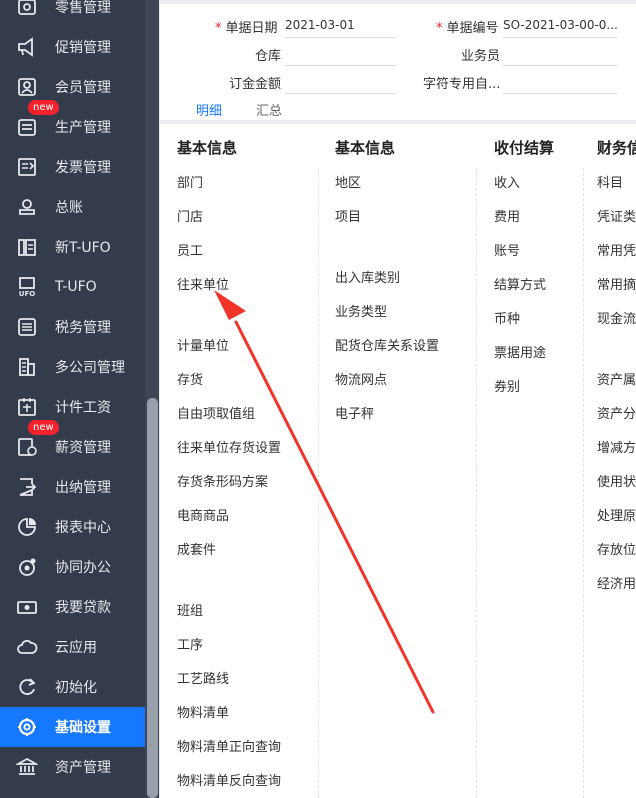  What do you see at coordinates (72, 687) in the screenshot?
I see `sidebar-item-init: 初始化` at bounding box center [72, 687].